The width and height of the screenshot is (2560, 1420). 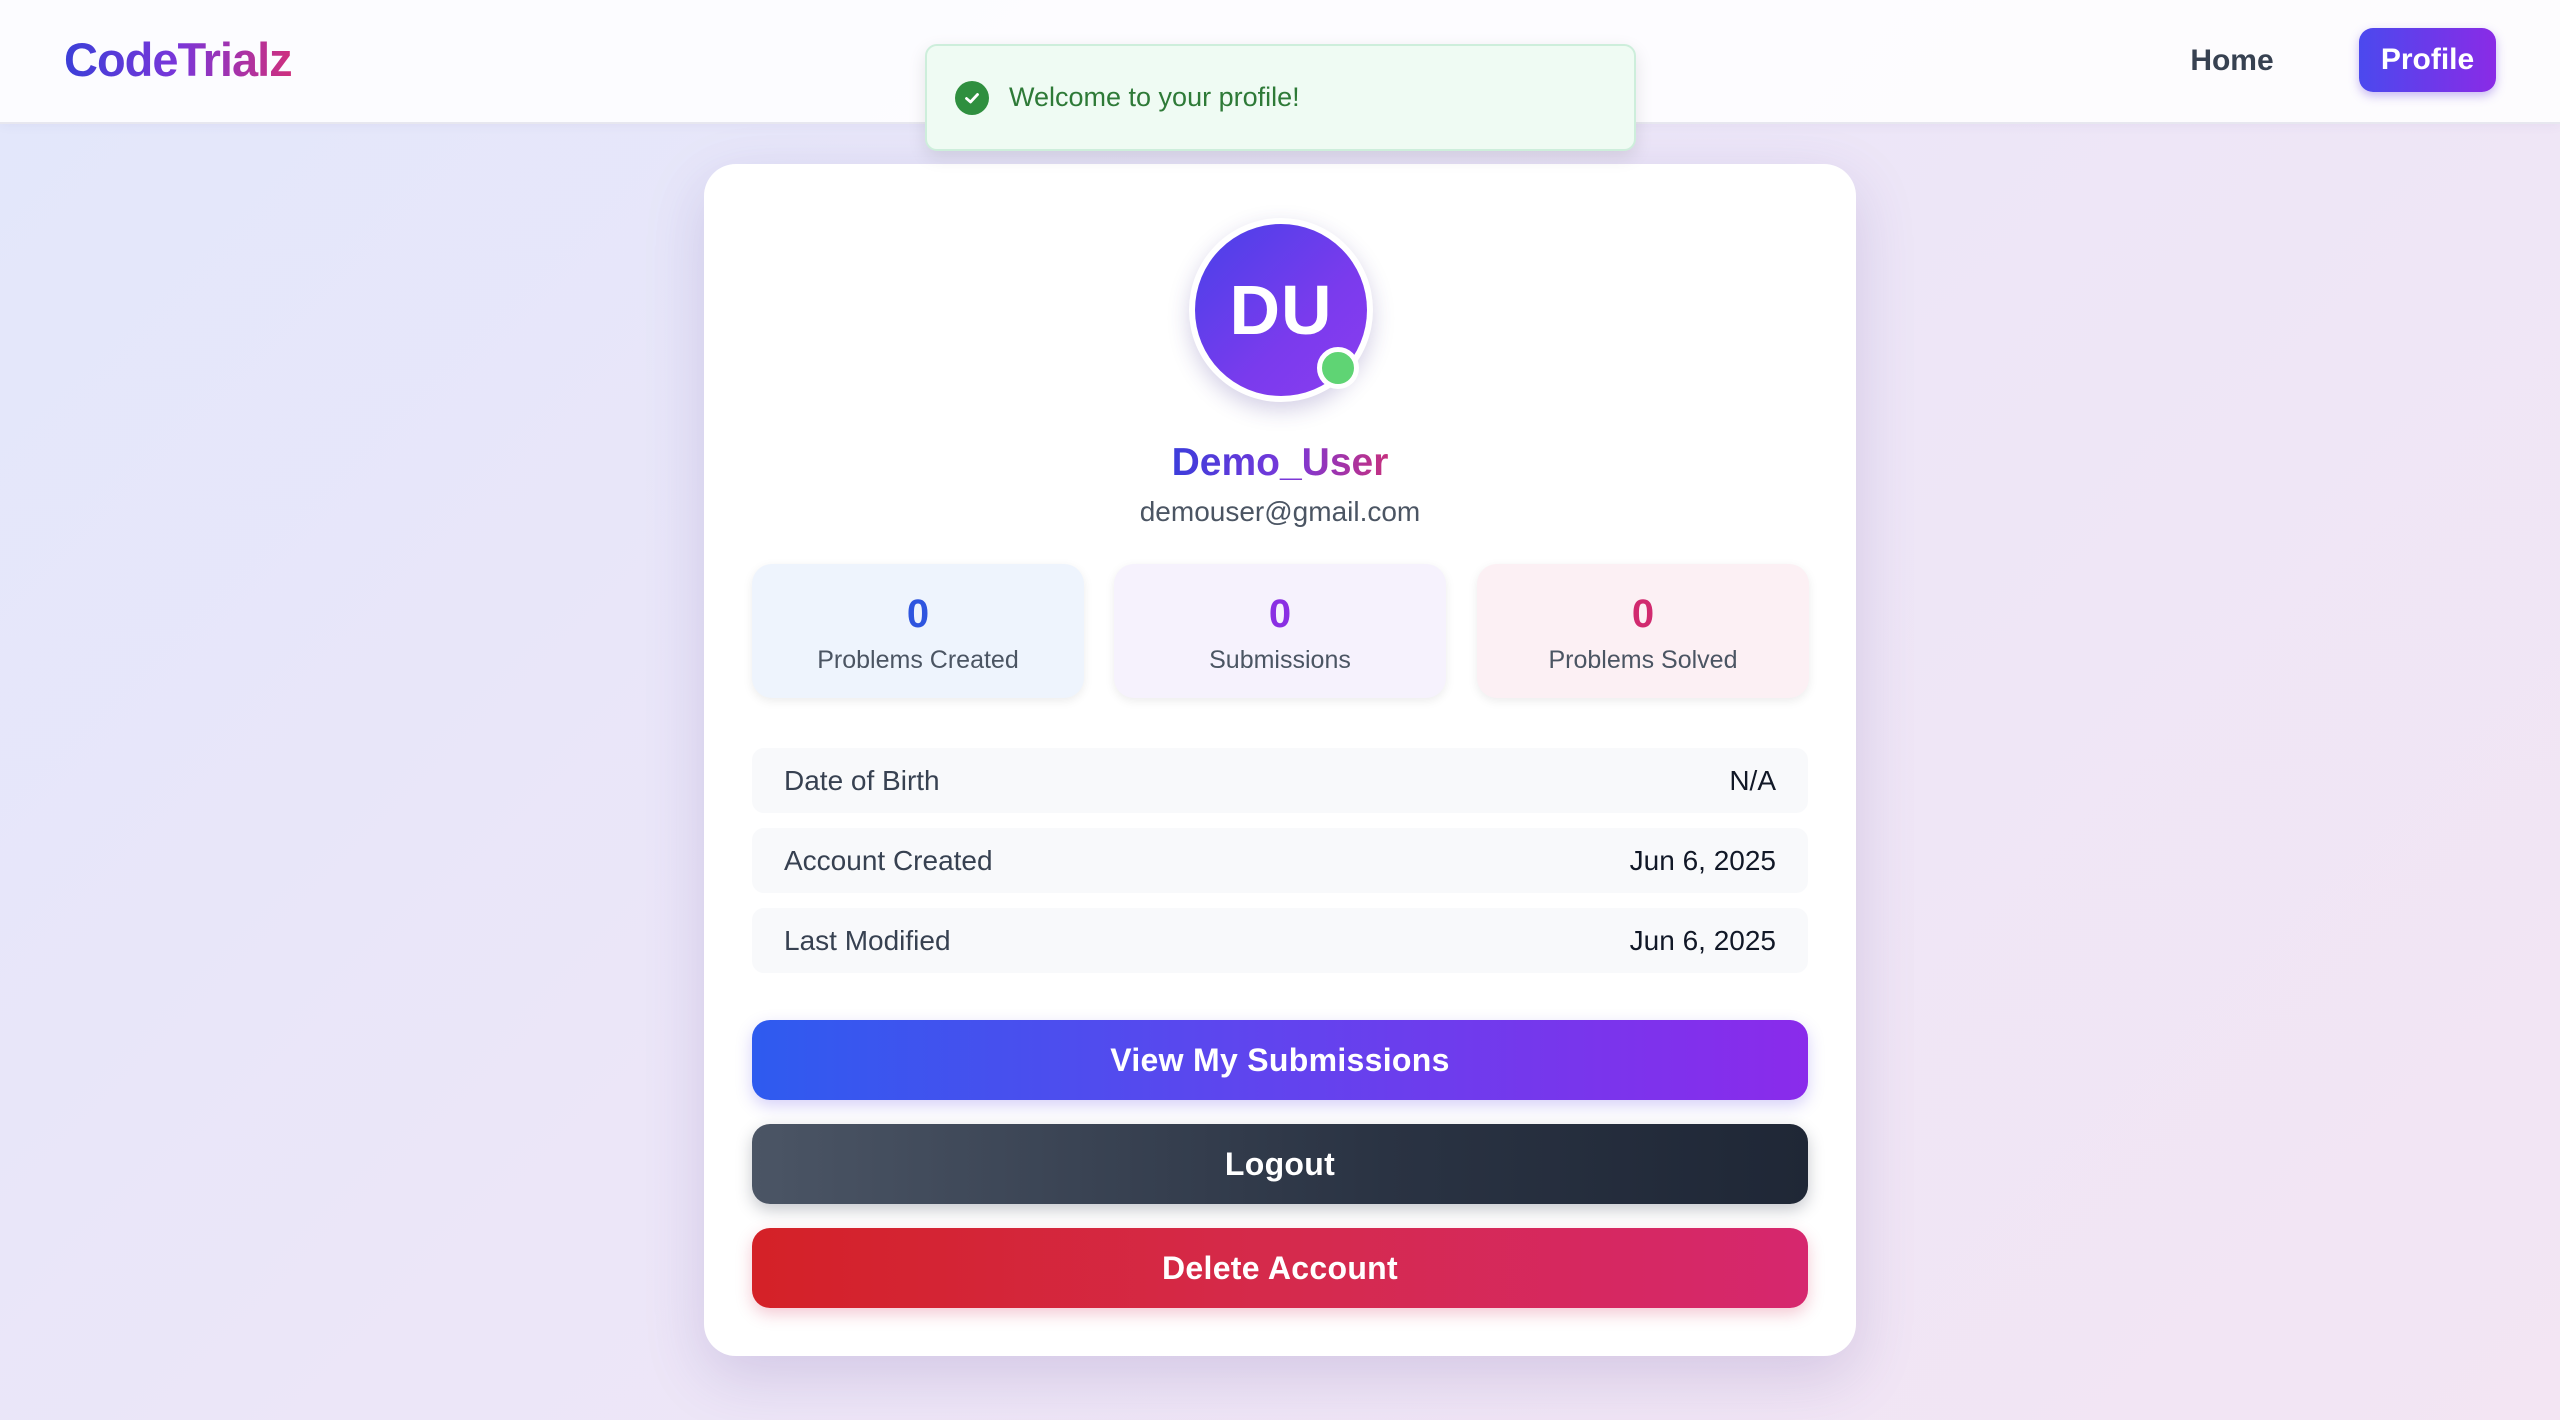 I want to click on welcome-toast: Welcome to your profile!, so click(x=1280, y=97).